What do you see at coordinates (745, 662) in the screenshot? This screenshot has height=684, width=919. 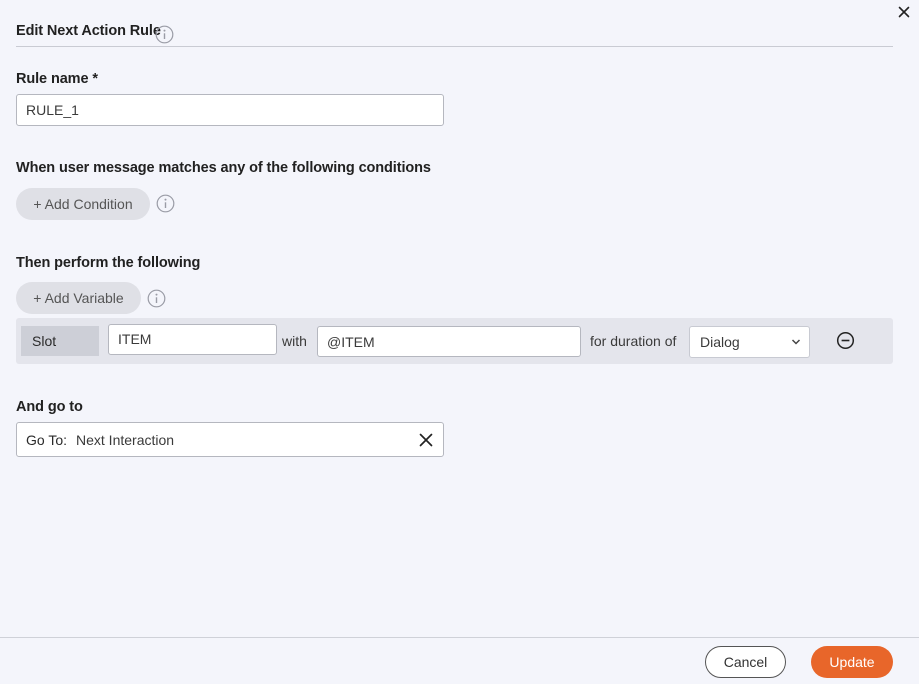 I see `cancel-button: Cancel` at bounding box center [745, 662].